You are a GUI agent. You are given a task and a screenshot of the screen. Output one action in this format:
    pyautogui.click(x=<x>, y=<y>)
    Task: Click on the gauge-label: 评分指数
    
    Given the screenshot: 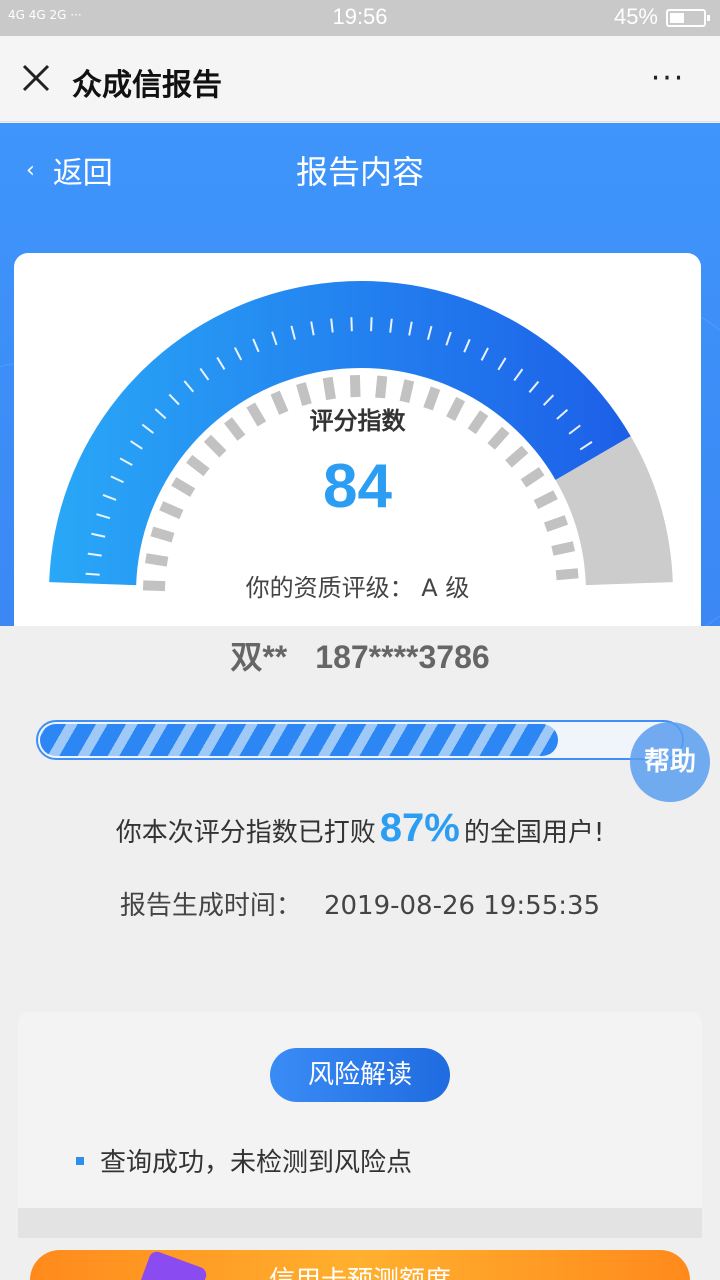 What is the action you would take?
    pyautogui.click(x=357, y=421)
    